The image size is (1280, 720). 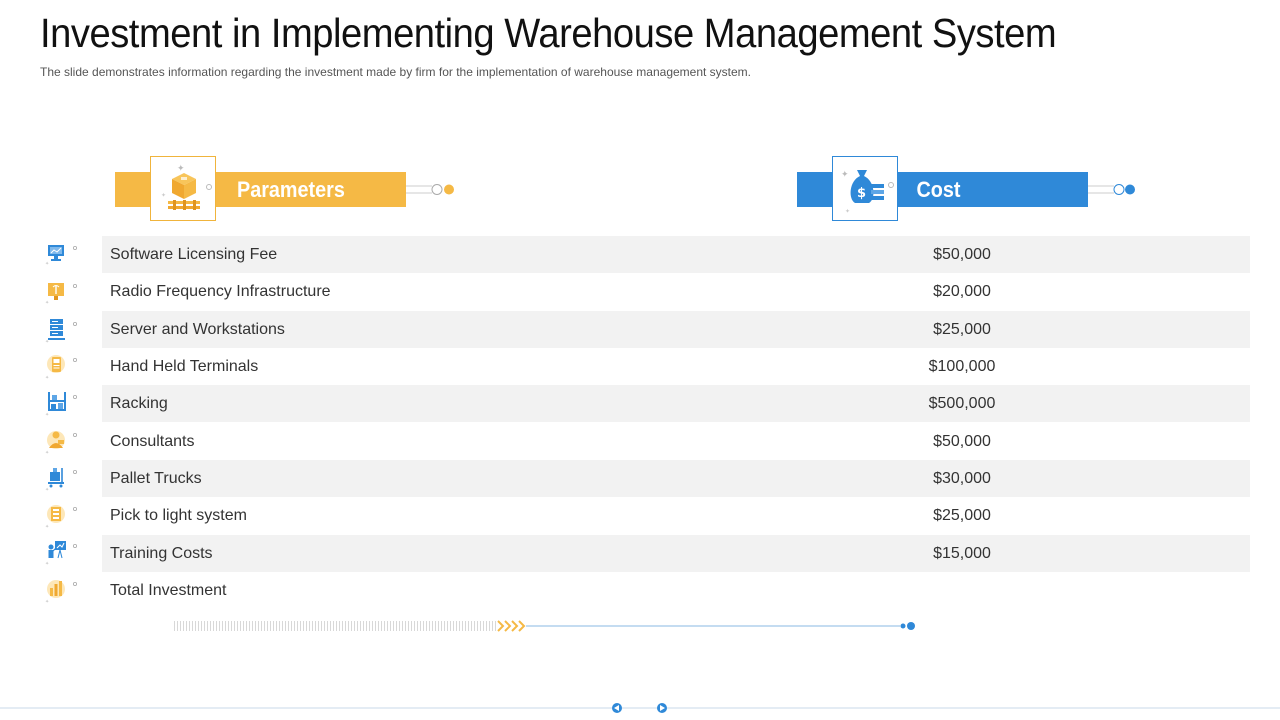 I want to click on parameters-header-label: Parameters, so click(x=290, y=189).